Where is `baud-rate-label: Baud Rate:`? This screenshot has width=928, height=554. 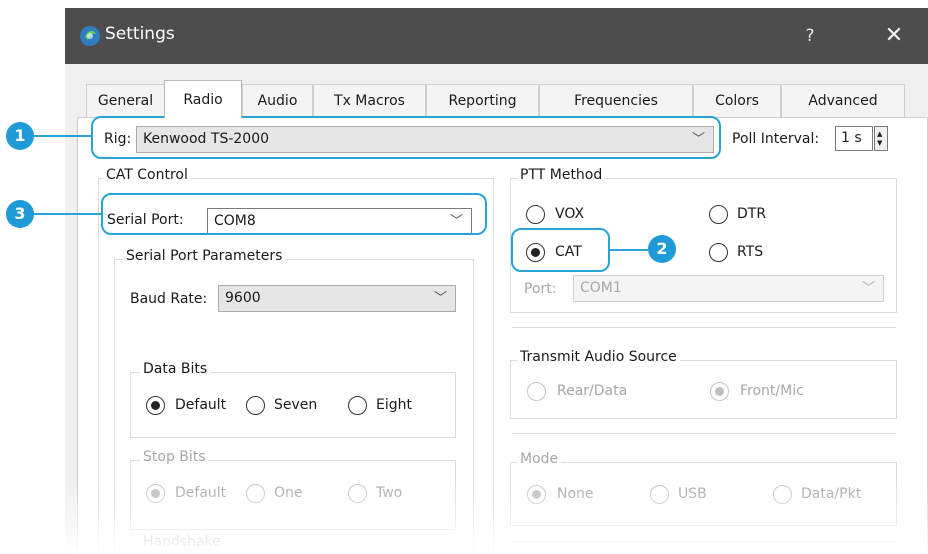 baud-rate-label: Baud Rate: is located at coordinates (169, 299).